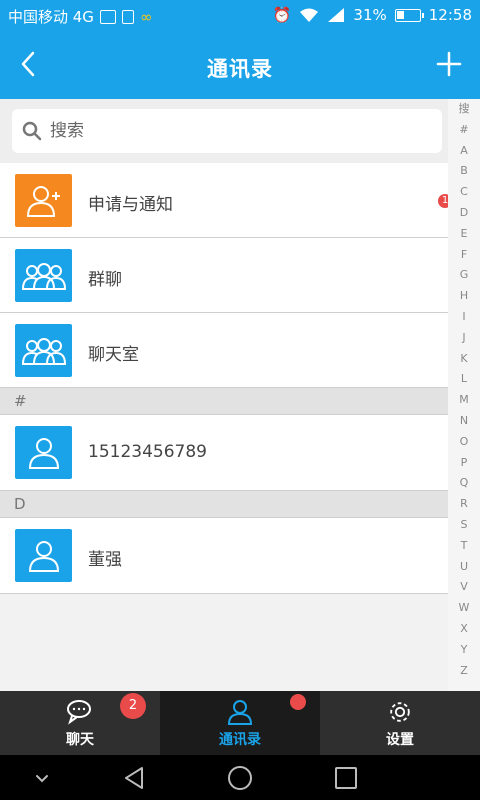 The width and height of the screenshot is (480, 800). I want to click on tab-contacts: 通讯录, so click(240, 723).